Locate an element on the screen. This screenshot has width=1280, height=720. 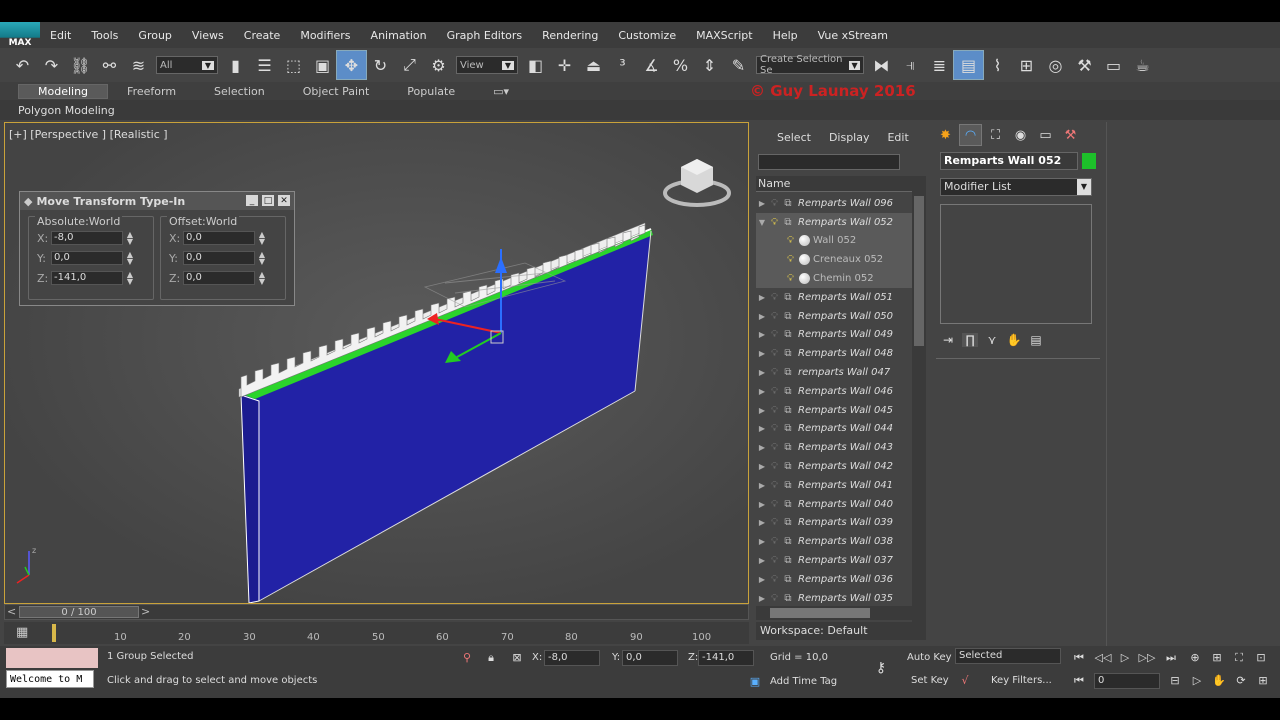
selection-lock-icon: 🔒︎ is located at coordinates (491, 658).